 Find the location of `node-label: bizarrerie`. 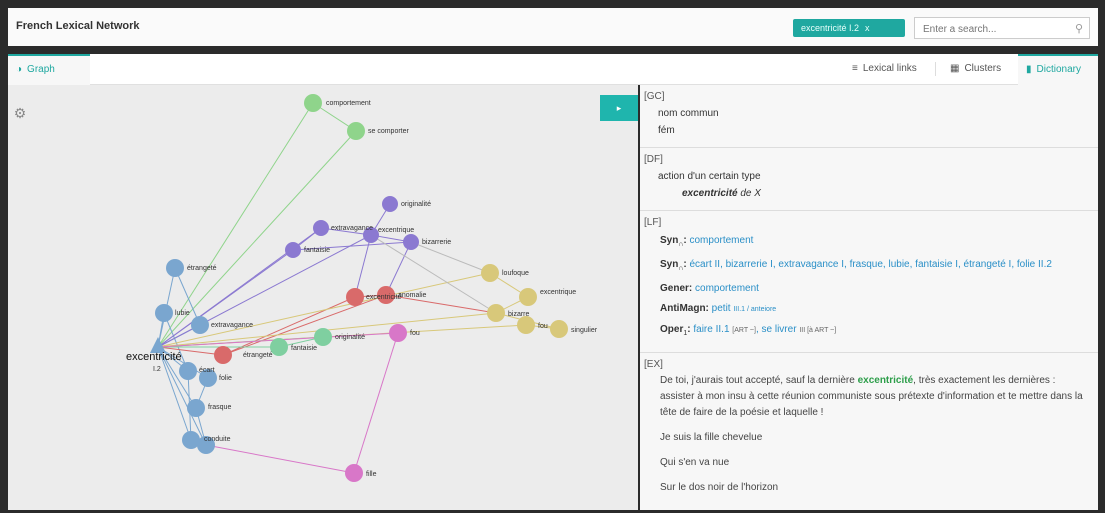

node-label: bizarrerie is located at coordinates (436, 242).